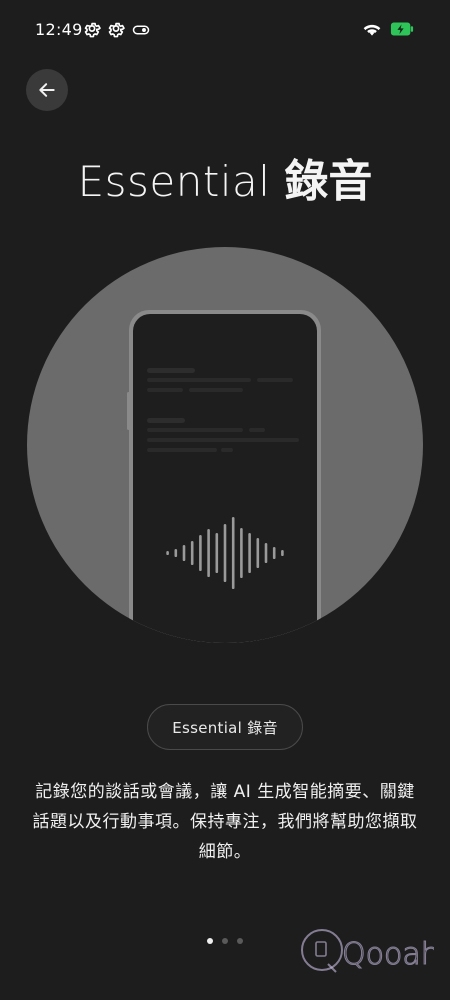 This screenshot has width=450, height=1000. What do you see at coordinates (388, 29) in the screenshot?
I see `status-right-group` at bounding box center [388, 29].